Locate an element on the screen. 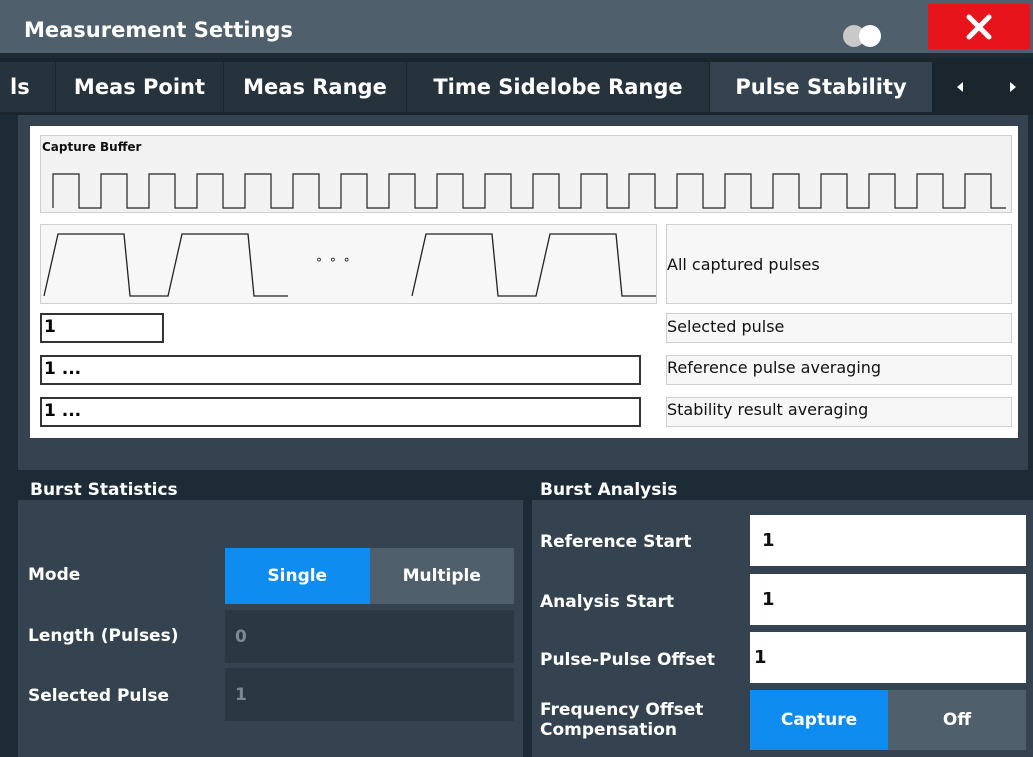 The width and height of the screenshot is (1033, 757). length-pulses-field: 0 is located at coordinates (369, 636).